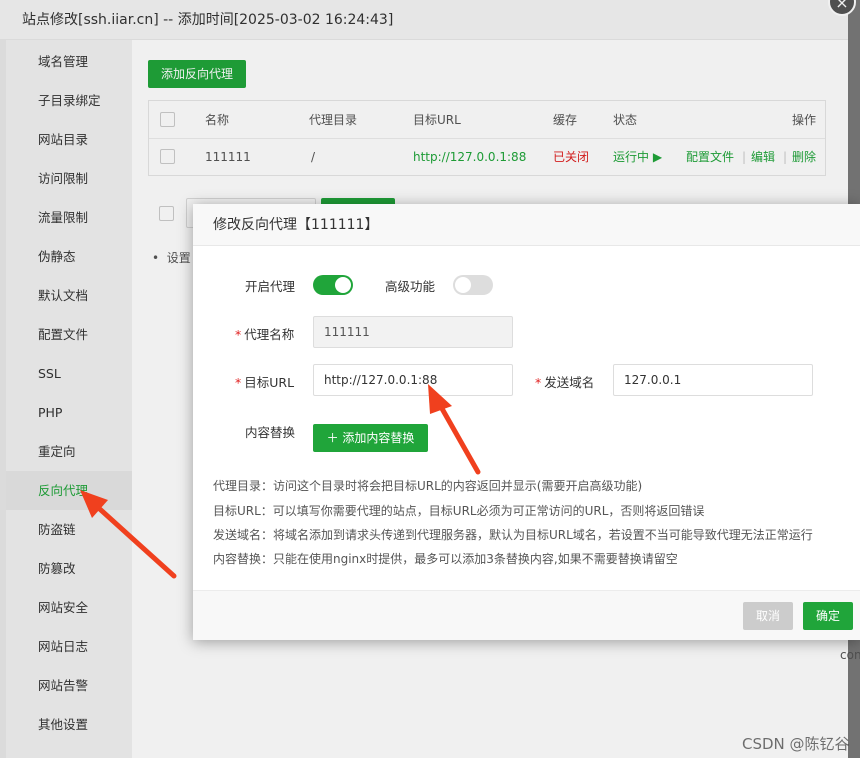  I want to click on modal-footer: 取消 确定, so click(526, 615).